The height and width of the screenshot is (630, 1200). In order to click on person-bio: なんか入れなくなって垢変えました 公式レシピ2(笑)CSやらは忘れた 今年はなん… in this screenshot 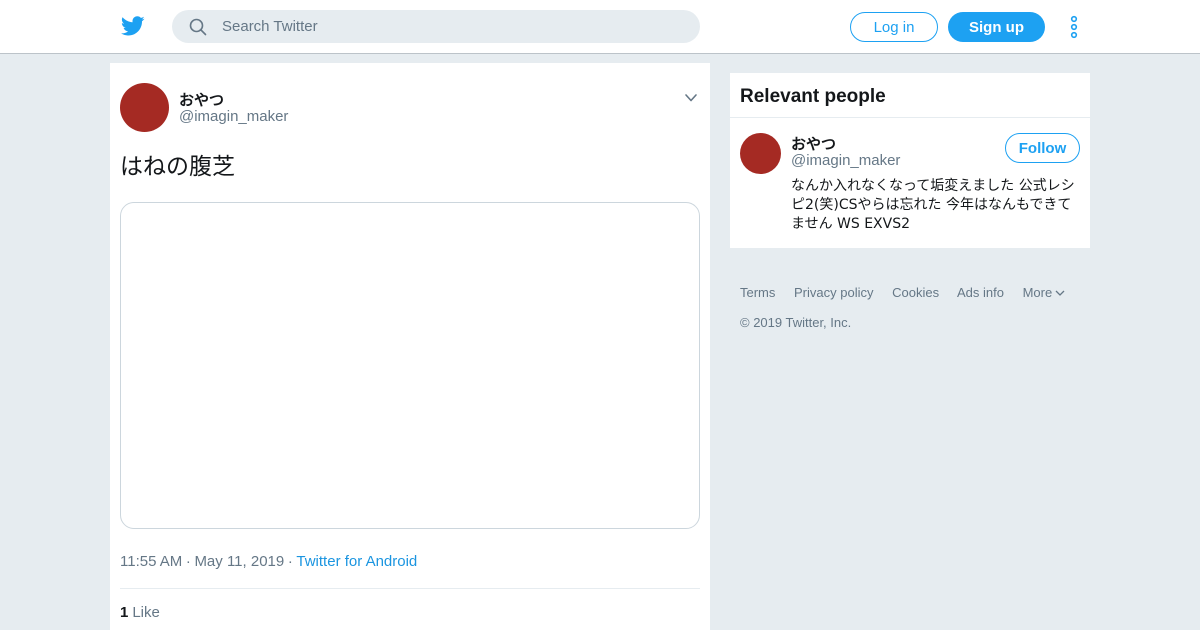, I will do `click(933, 205)`.